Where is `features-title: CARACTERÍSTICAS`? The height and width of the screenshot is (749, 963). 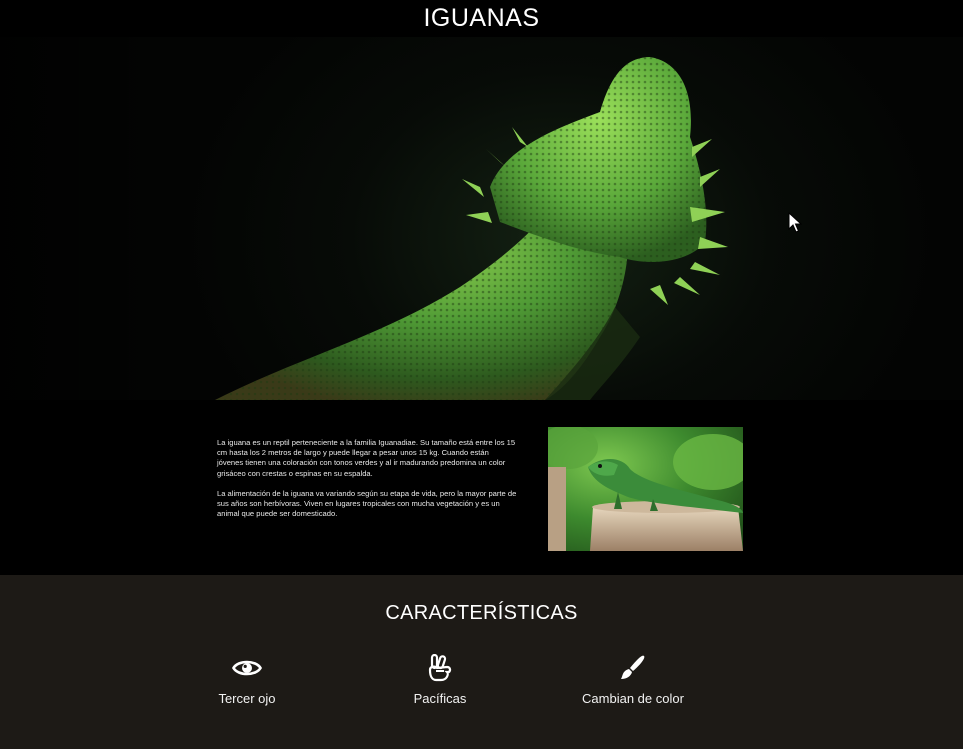 features-title: CARACTERÍSTICAS is located at coordinates (481, 613).